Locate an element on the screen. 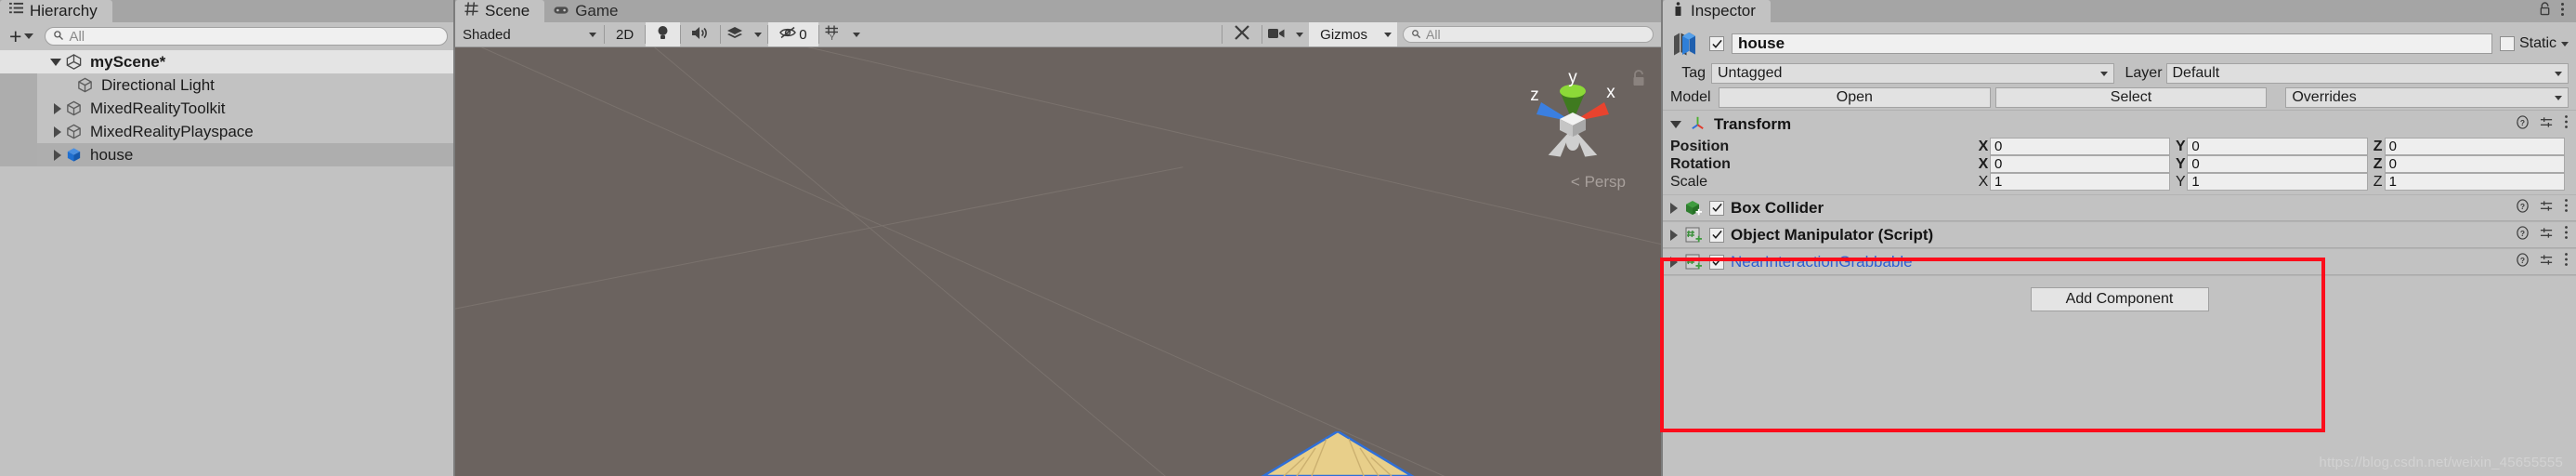  component-name: Object Manipulator (Script) is located at coordinates (1832, 234).